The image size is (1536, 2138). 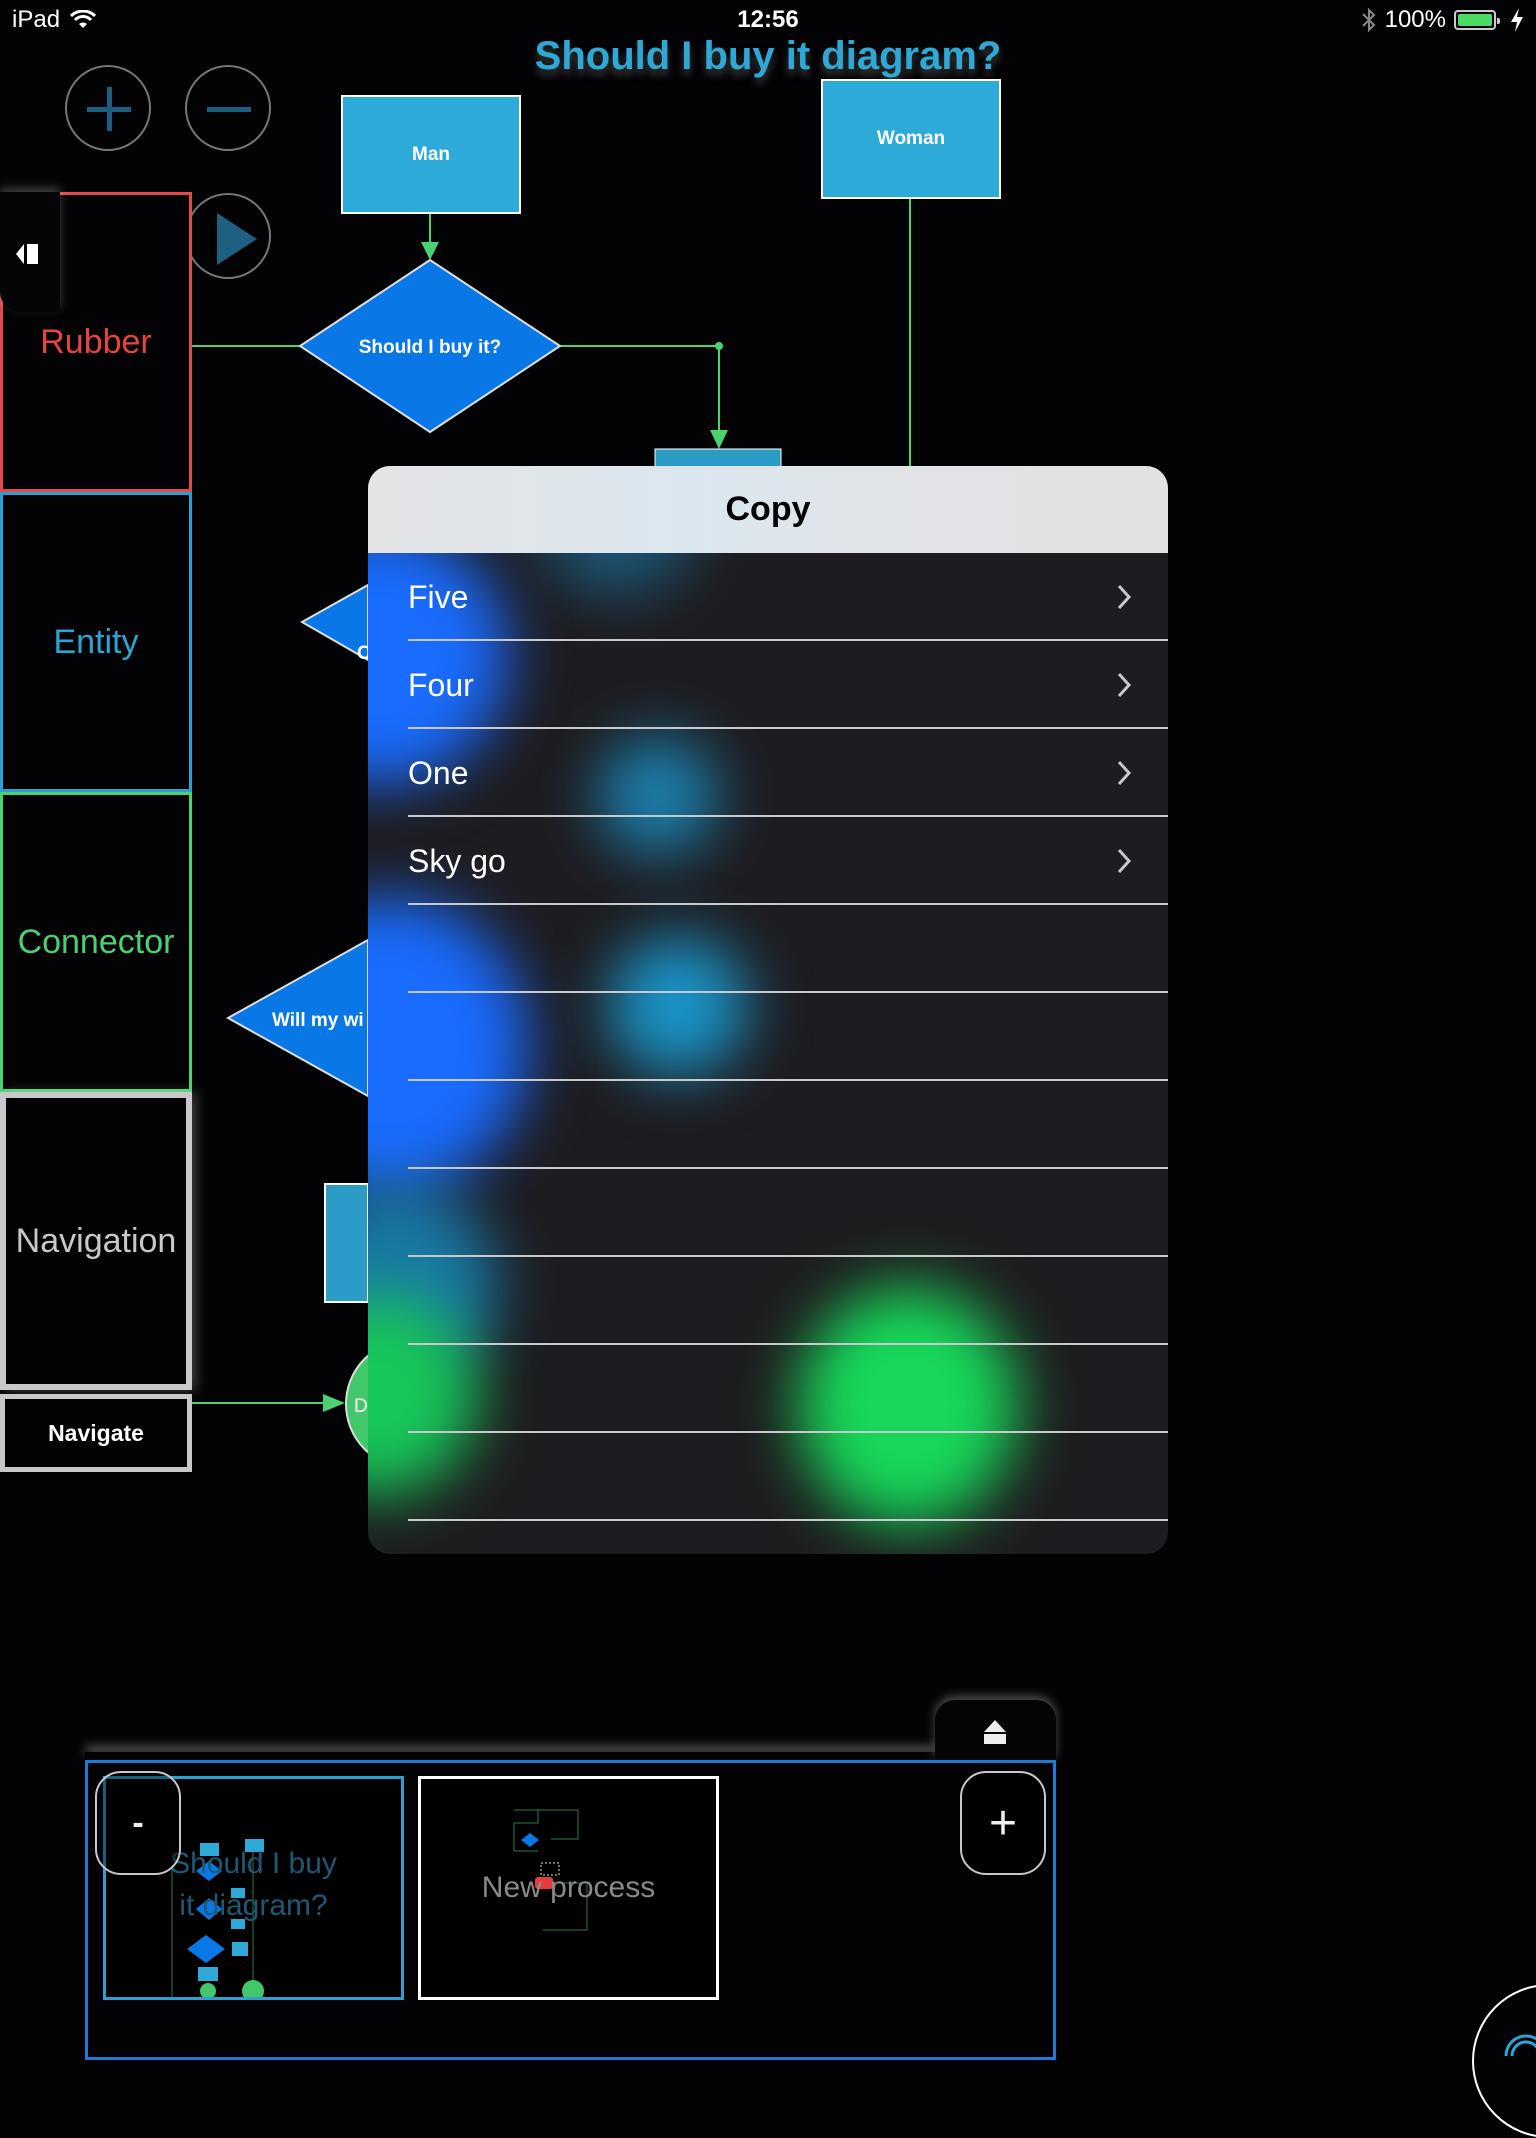 What do you see at coordinates (441, 685) in the screenshot?
I see `list-item-label: Four` at bounding box center [441, 685].